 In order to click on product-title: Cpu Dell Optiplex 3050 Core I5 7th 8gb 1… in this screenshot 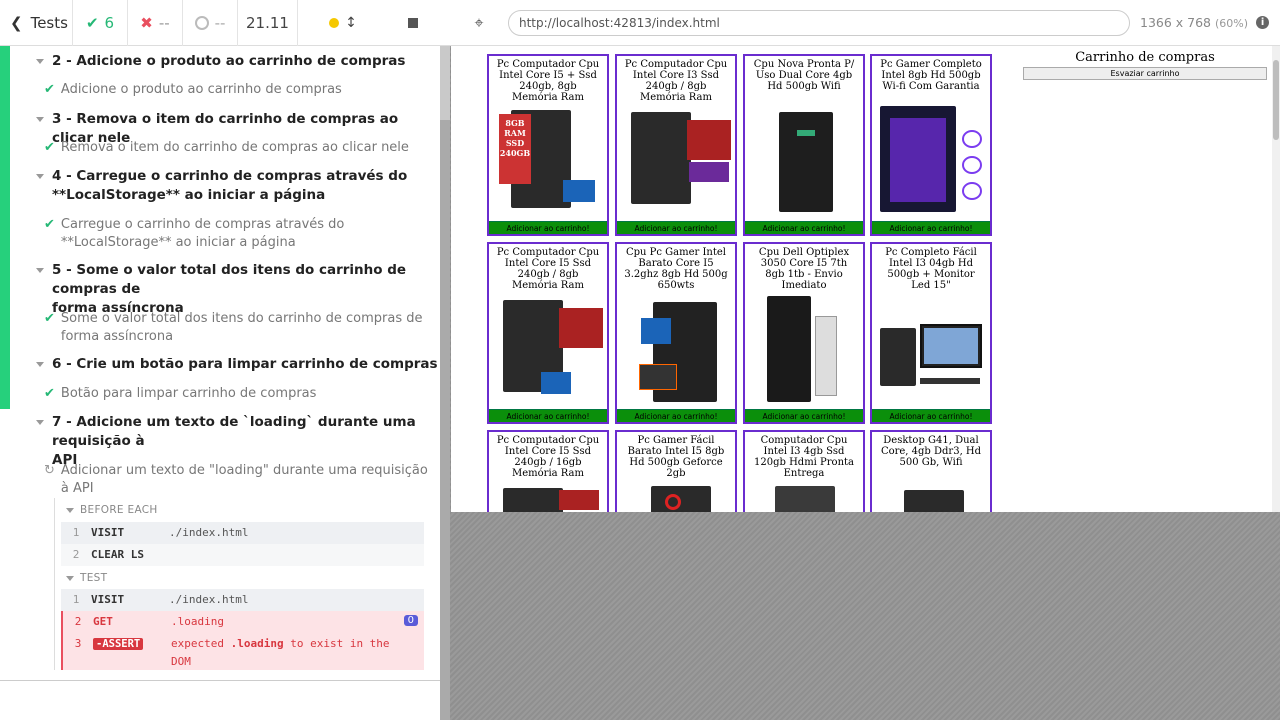, I will do `click(804, 269)`.